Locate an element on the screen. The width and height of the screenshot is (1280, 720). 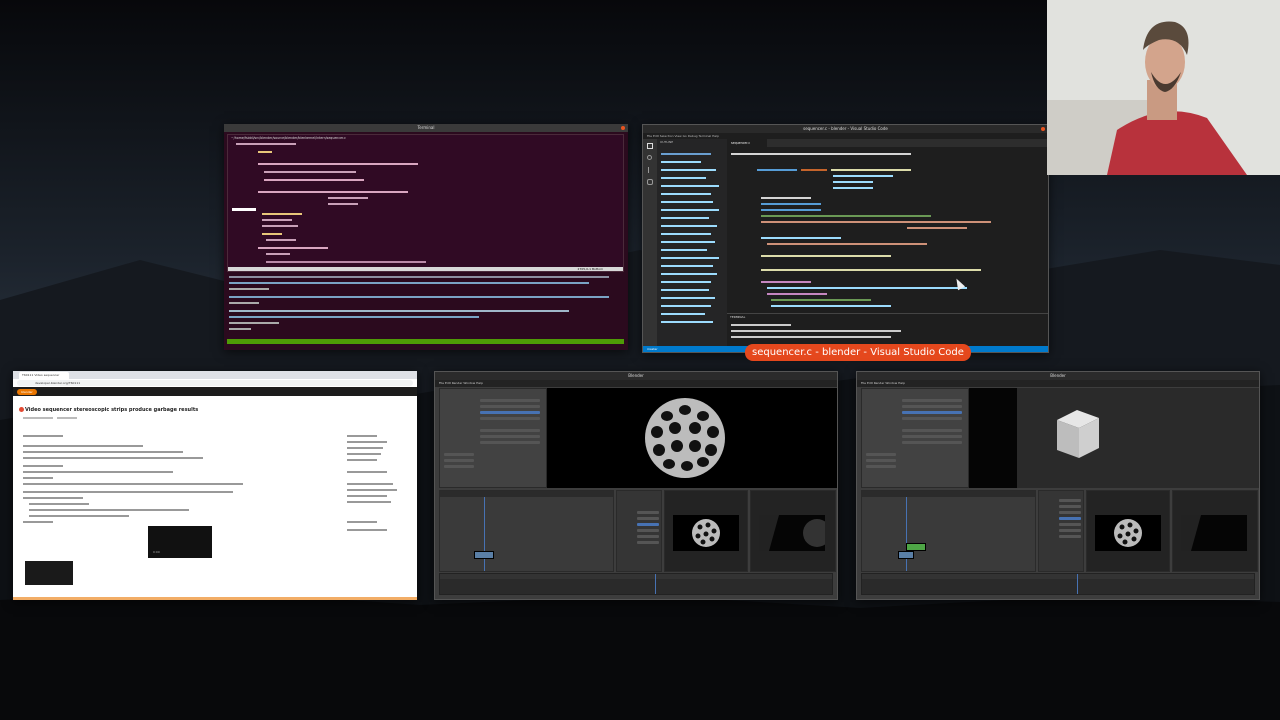
site-header: blender is located at coordinates (215, 391).